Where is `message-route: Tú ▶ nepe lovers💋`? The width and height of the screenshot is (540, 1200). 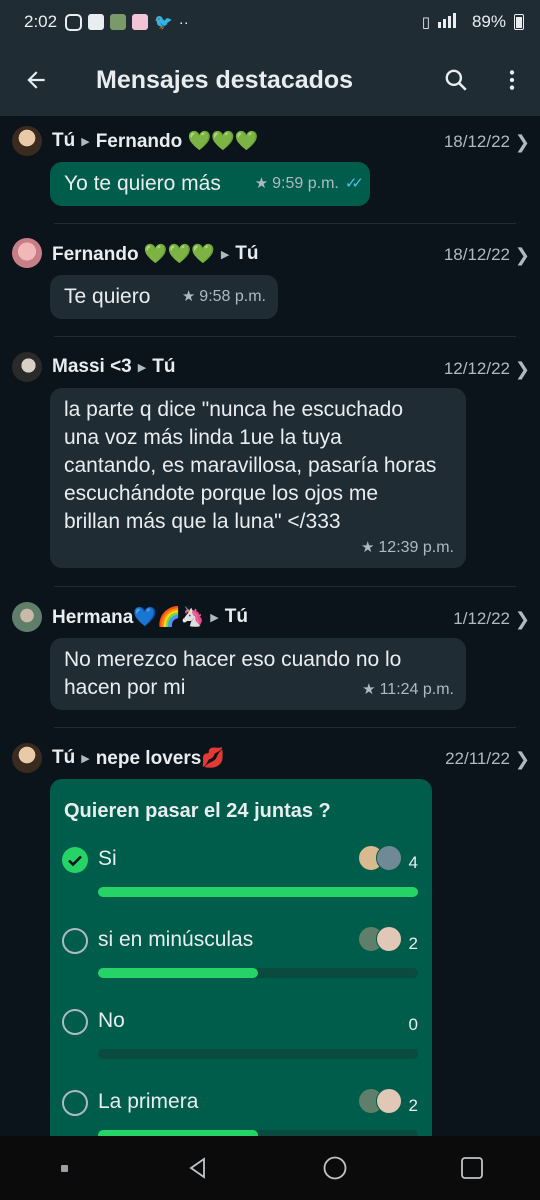 message-route: Tú ▶ nepe lovers💋 is located at coordinates (138, 758).